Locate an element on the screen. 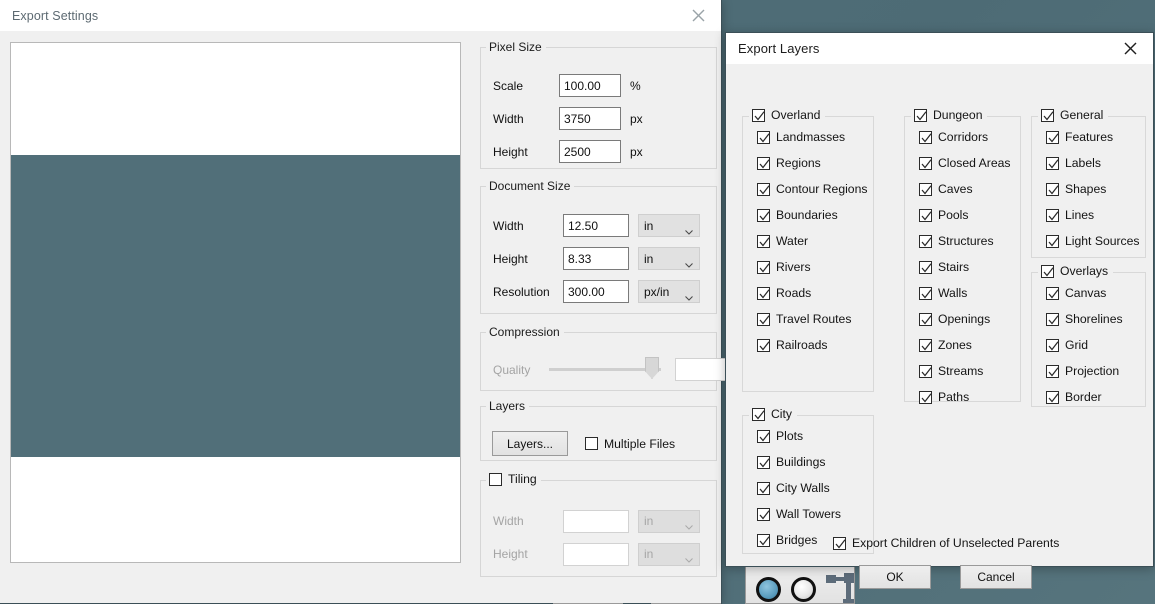 This screenshot has width=1155, height=604. pixel-height-input is located at coordinates (590, 151).